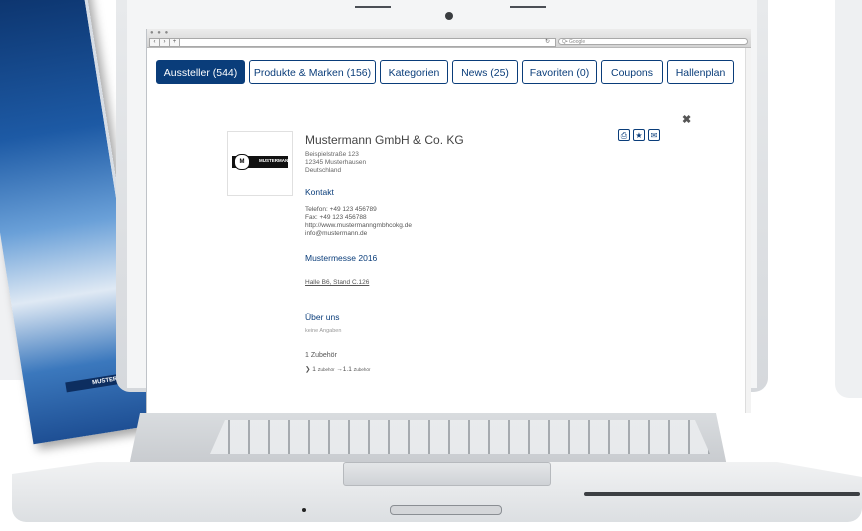 The image size is (862, 531). What do you see at coordinates (373, 7) in the screenshot?
I see `bezel-mark-left` at bounding box center [373, 7].